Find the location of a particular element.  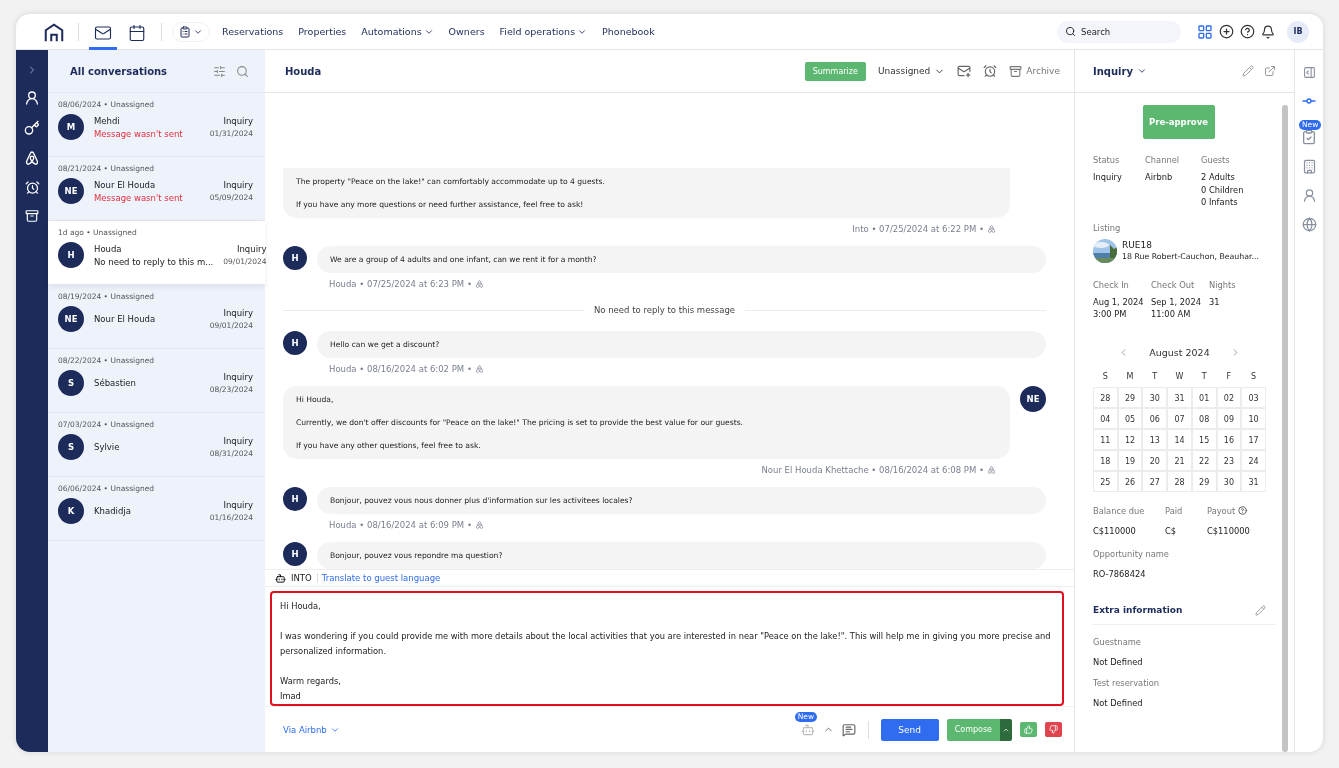

weekday-label: S is located at coordinates (1105, 376).